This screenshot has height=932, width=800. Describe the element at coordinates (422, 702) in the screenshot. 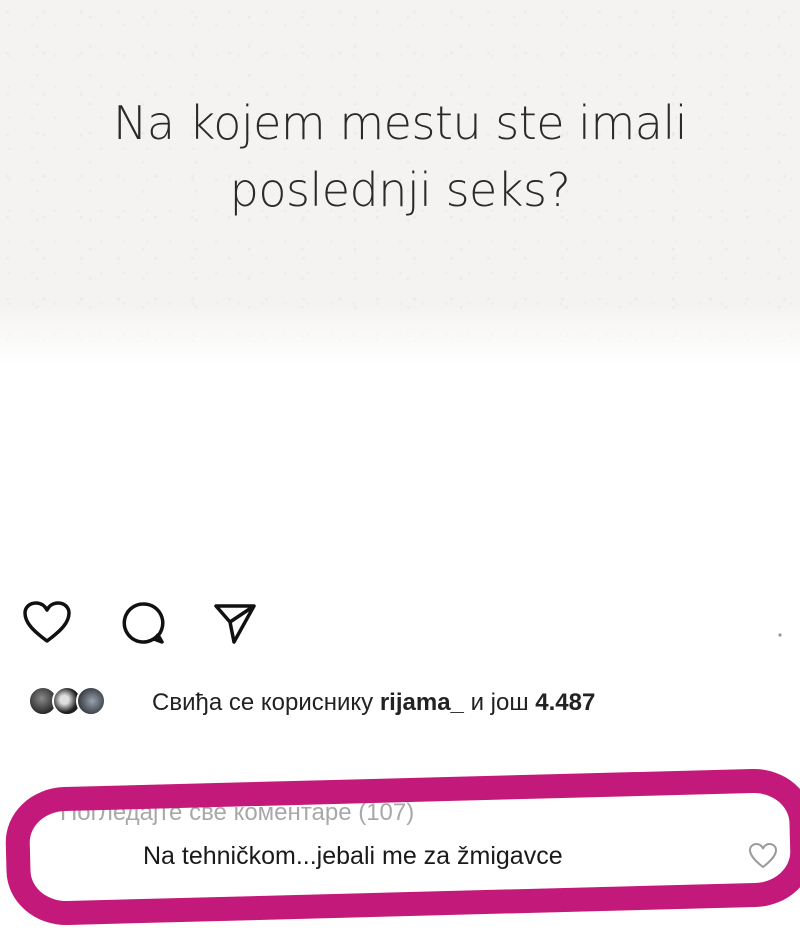

I see `liker-username: rijama_` at that location.